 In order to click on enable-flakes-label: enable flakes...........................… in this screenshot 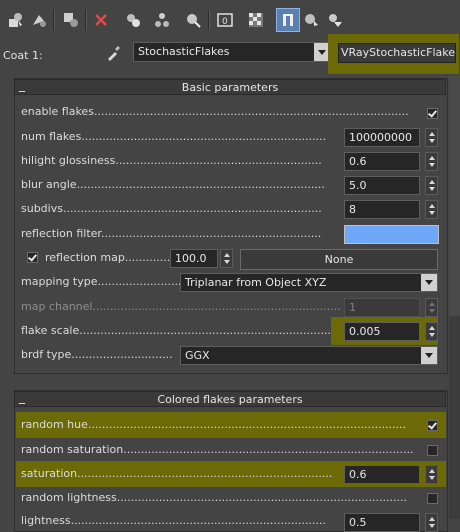, I will do `click(215, 111)`.